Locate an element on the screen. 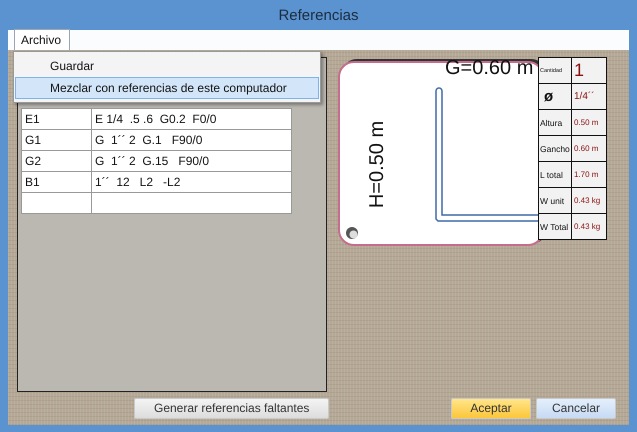 This screenshot has width=637, height=432. hole-icon is located at coordinates (352, 233).